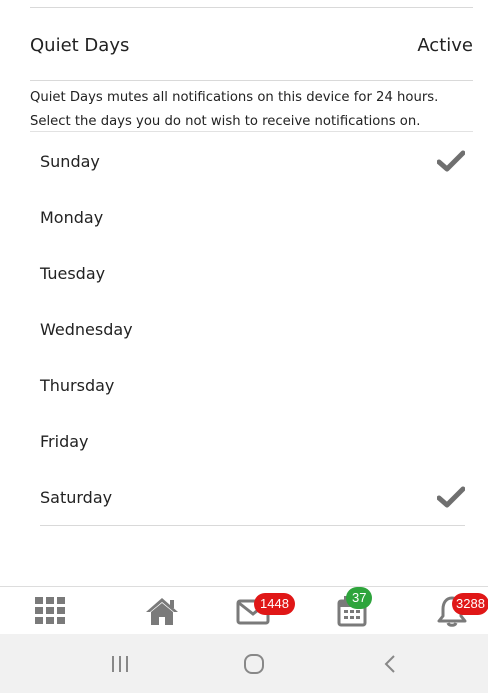  What do you see at coordinates (252, 497) in the screenshot?
I see `day-row-saturday: Saturday` at bounding box center [252, 497].